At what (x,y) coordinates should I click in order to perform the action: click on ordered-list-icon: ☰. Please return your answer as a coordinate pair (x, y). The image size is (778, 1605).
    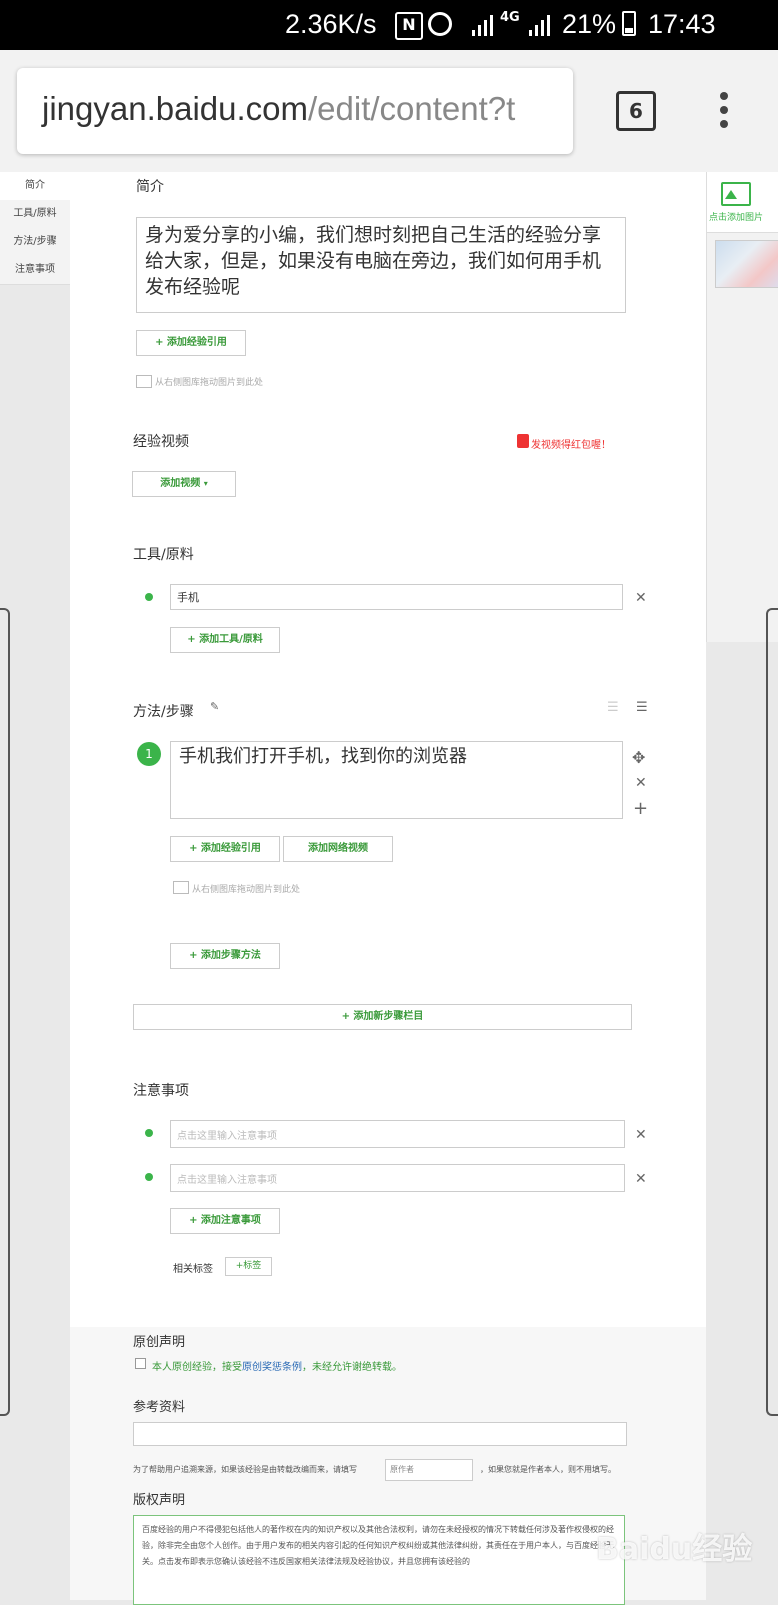
    Looking at the image, I should click on (613, 707).